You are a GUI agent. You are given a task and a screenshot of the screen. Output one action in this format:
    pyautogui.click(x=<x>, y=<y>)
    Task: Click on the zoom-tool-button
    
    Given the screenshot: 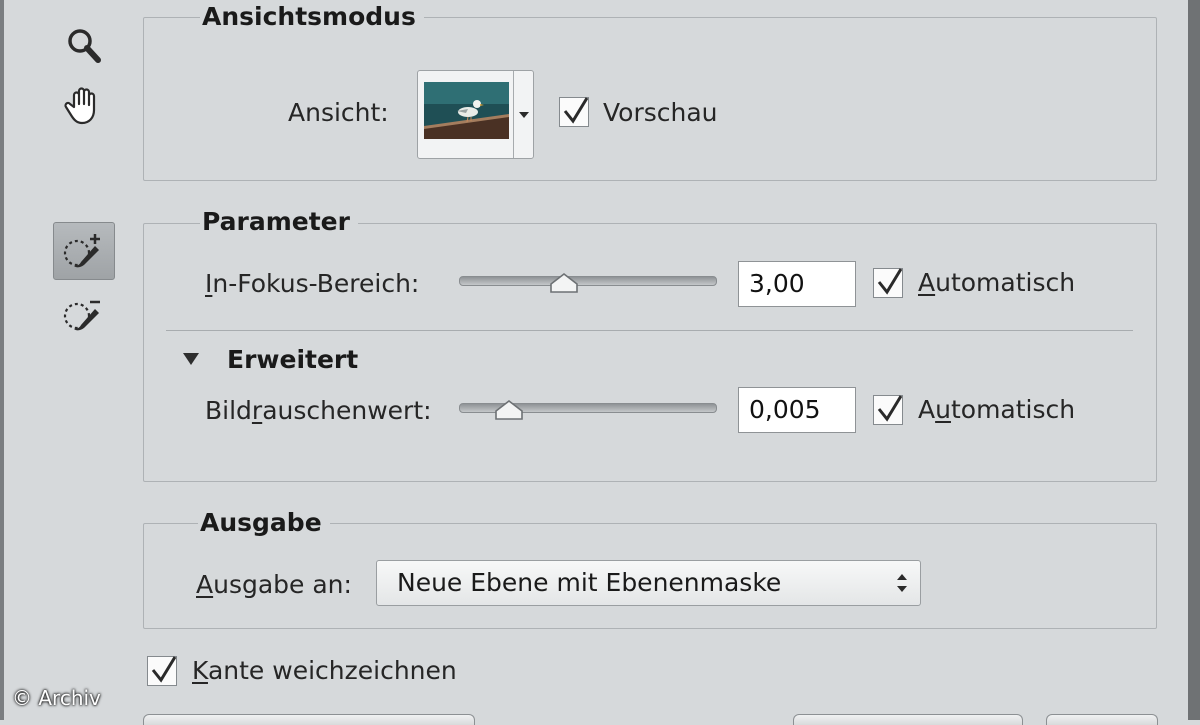 What is the action you would take?
    pyautogui.click(x=84, y=46)
    